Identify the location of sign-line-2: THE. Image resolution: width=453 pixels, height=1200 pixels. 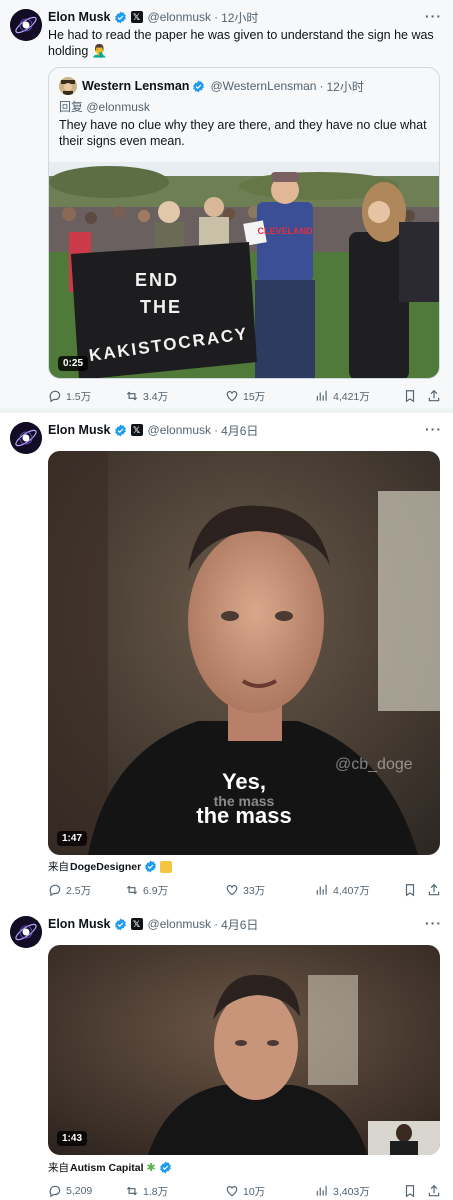
(161, 307).